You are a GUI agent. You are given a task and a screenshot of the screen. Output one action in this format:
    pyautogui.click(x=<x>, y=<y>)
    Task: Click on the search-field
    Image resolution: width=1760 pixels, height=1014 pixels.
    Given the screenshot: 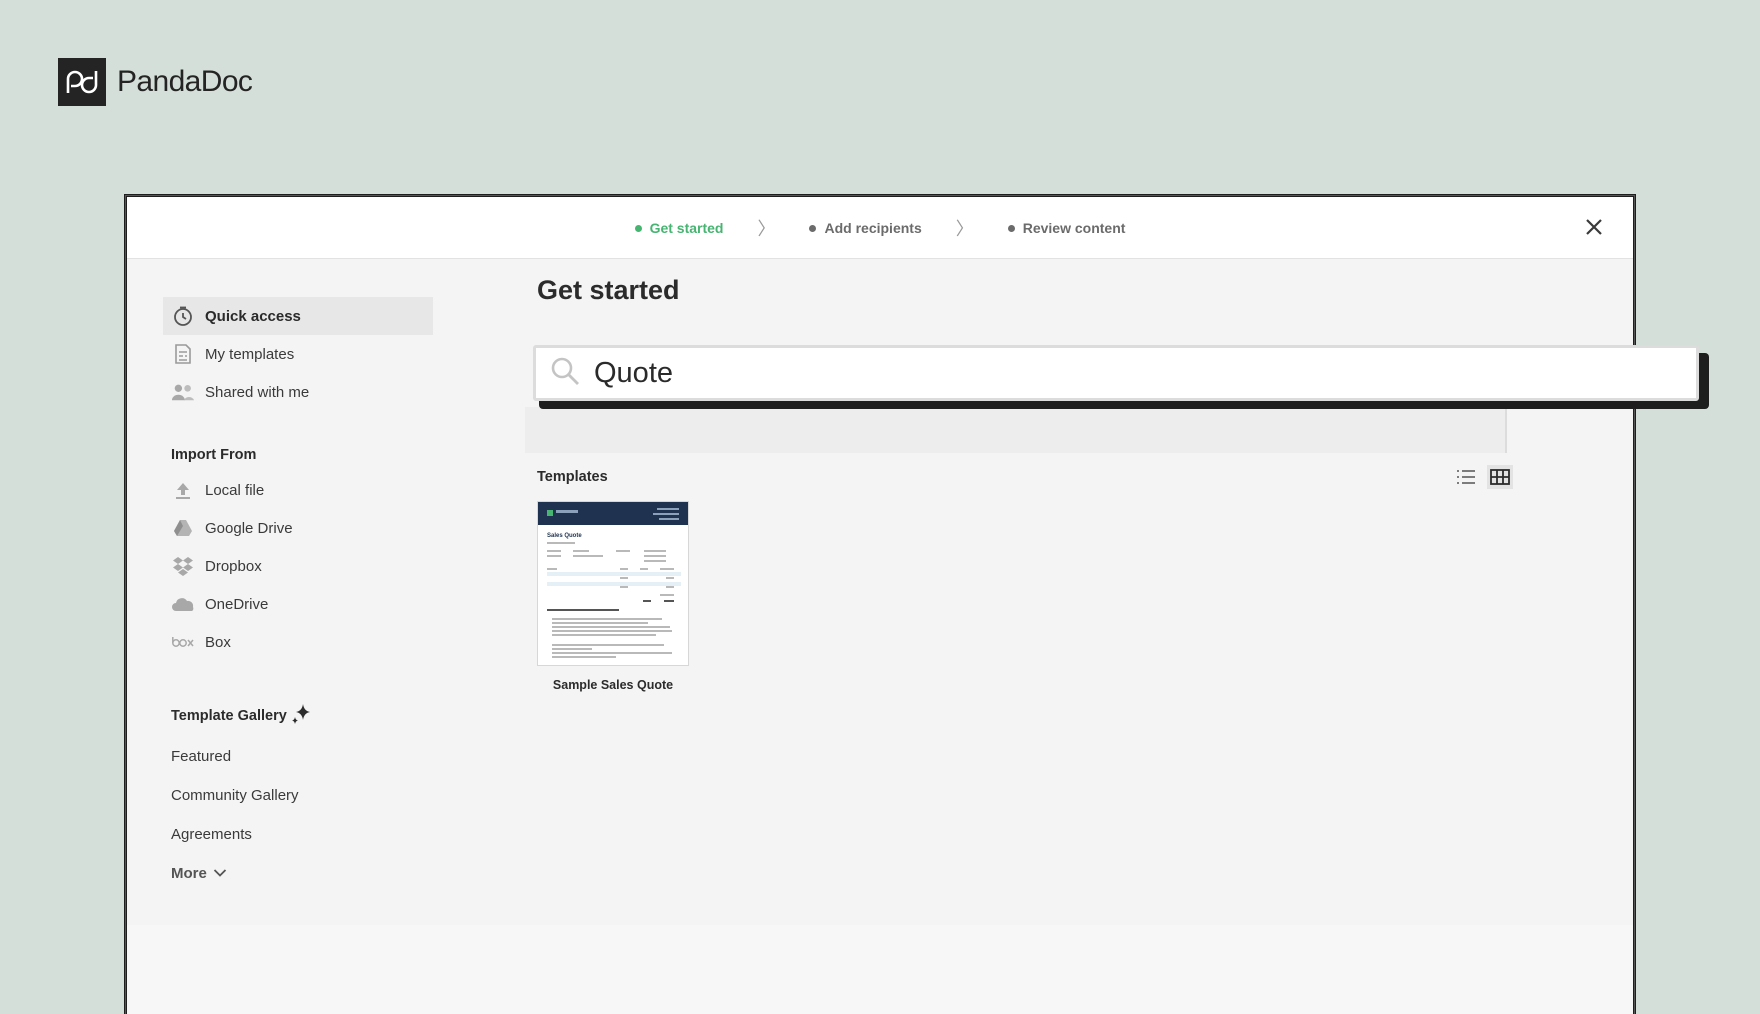 What is the action you would take?
    pyautogui.click(x=1116, y=373)
    